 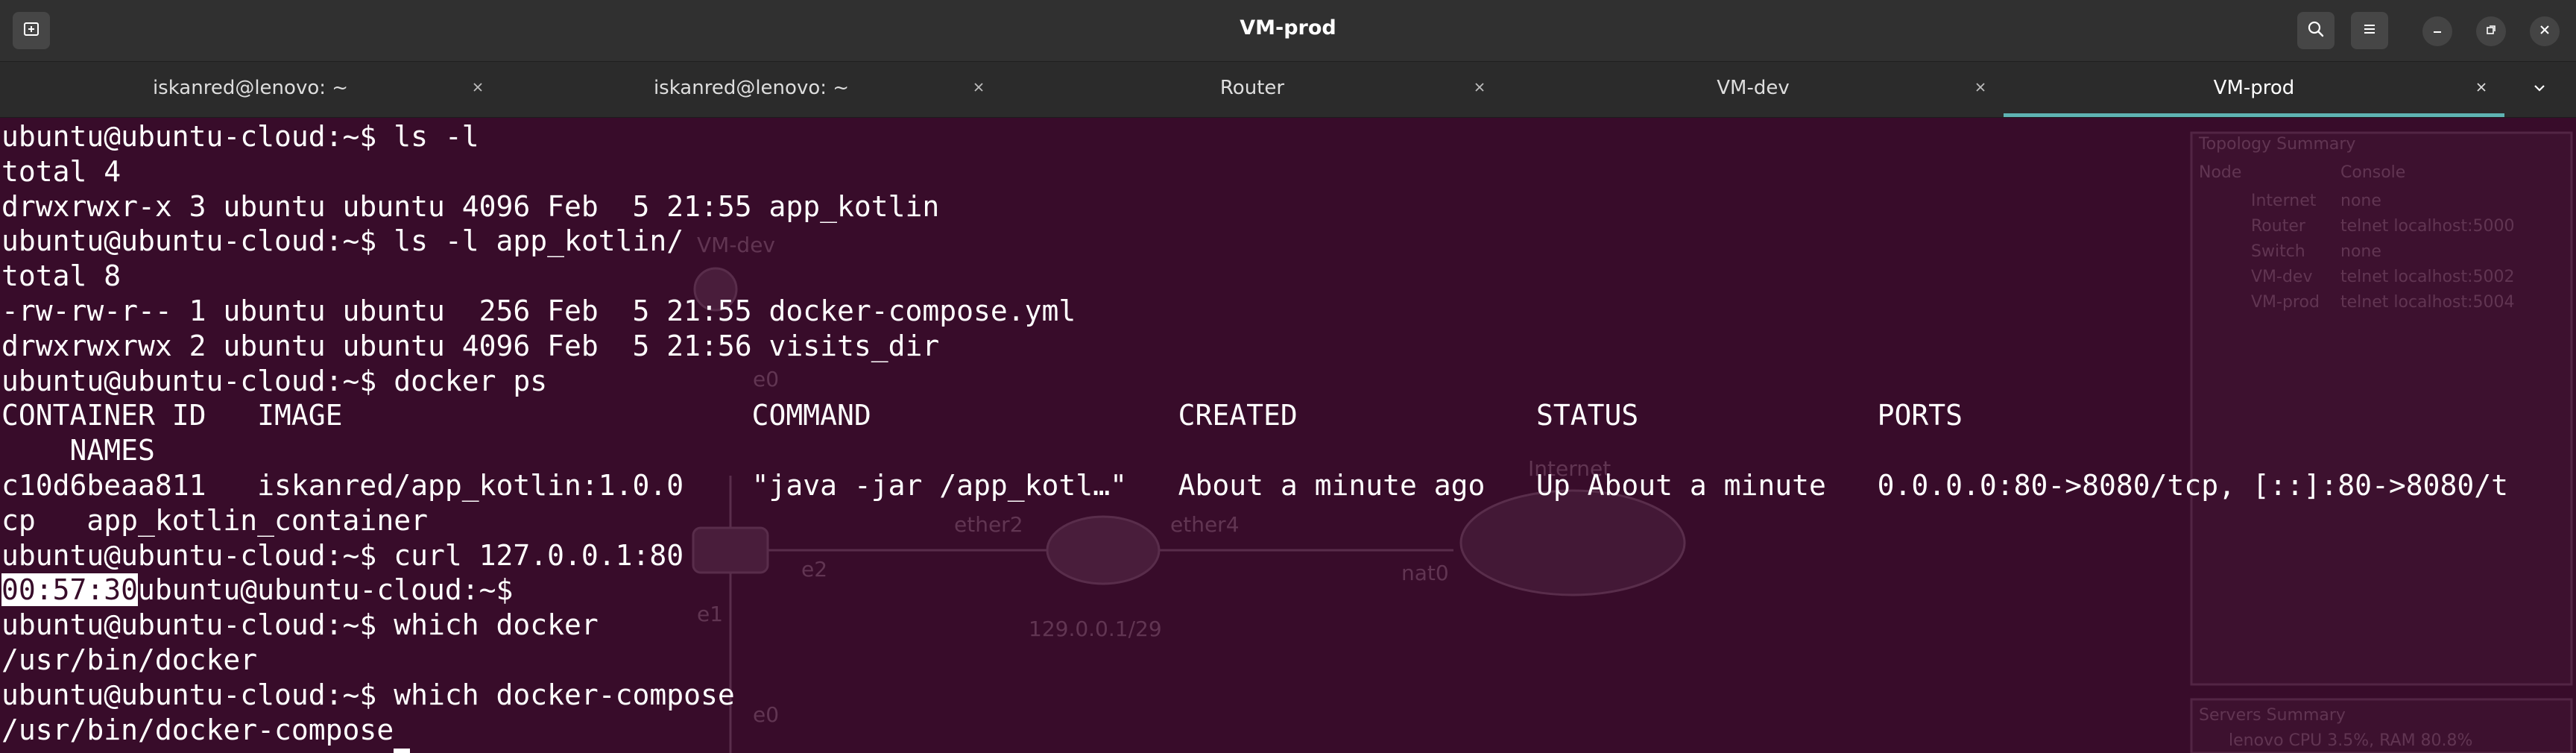 What do you see at coordinates (1287, 590) in the screenshot?
I see `terminal-line: 00:57:30ubuntu@ubuntu-cloud:~$` at bounding box center [1287, 590].